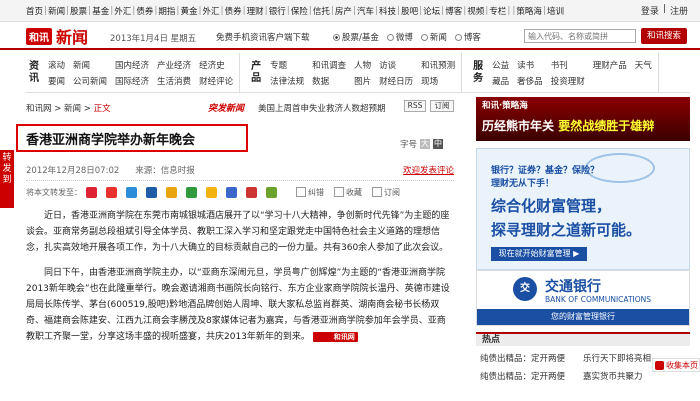 This screenshot has height=401, width=700. Describe the element at coordinates (329, 81) in the screenshot. I see `category-link: 数据` at that location.